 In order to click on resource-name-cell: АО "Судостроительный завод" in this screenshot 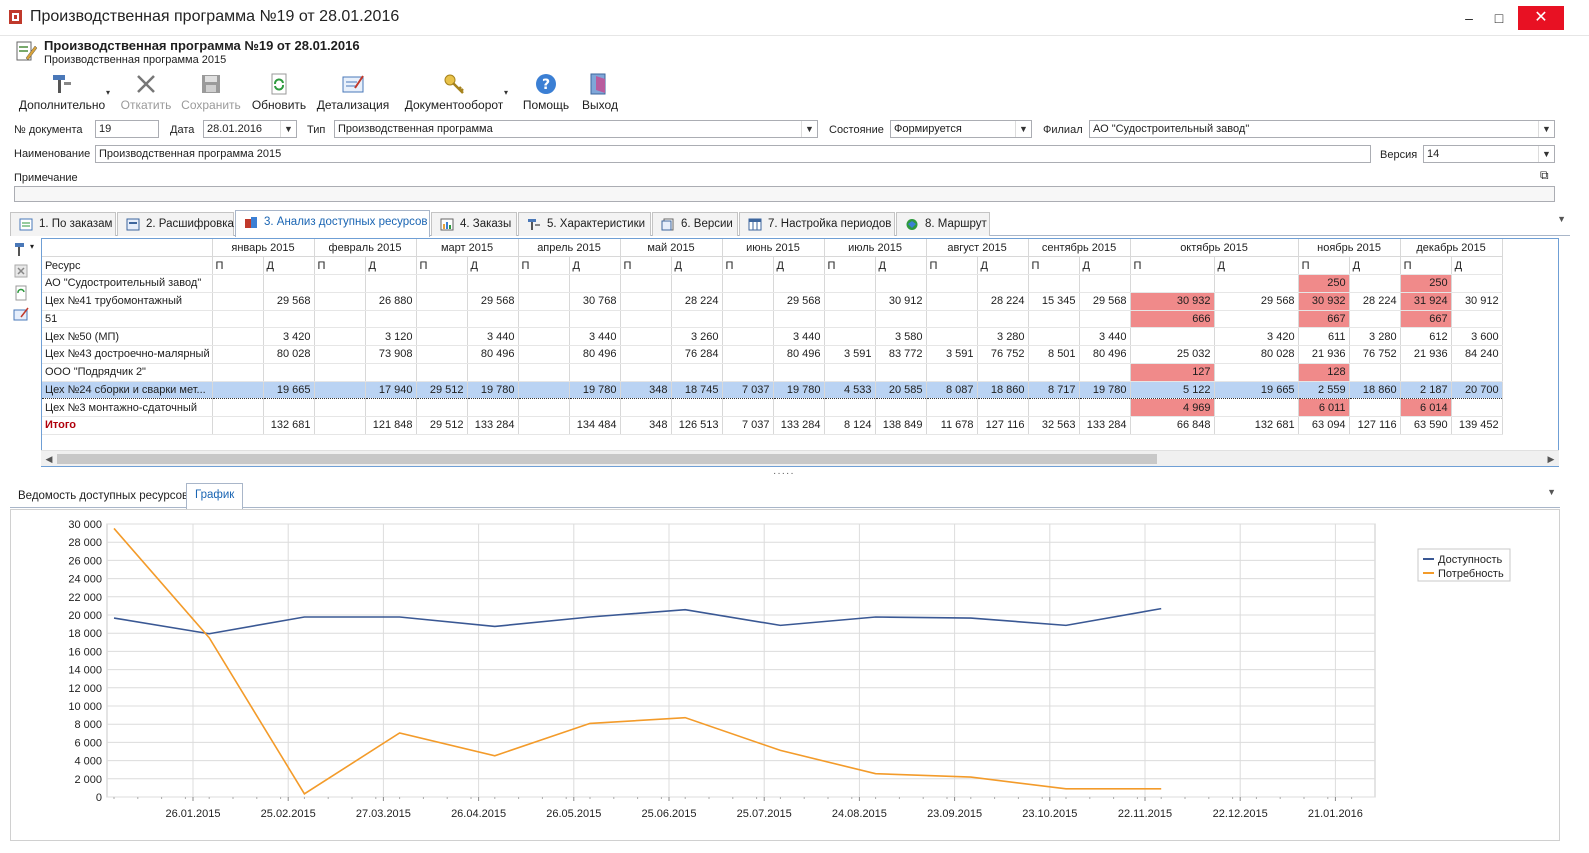, I will do `click(127, 283)`.